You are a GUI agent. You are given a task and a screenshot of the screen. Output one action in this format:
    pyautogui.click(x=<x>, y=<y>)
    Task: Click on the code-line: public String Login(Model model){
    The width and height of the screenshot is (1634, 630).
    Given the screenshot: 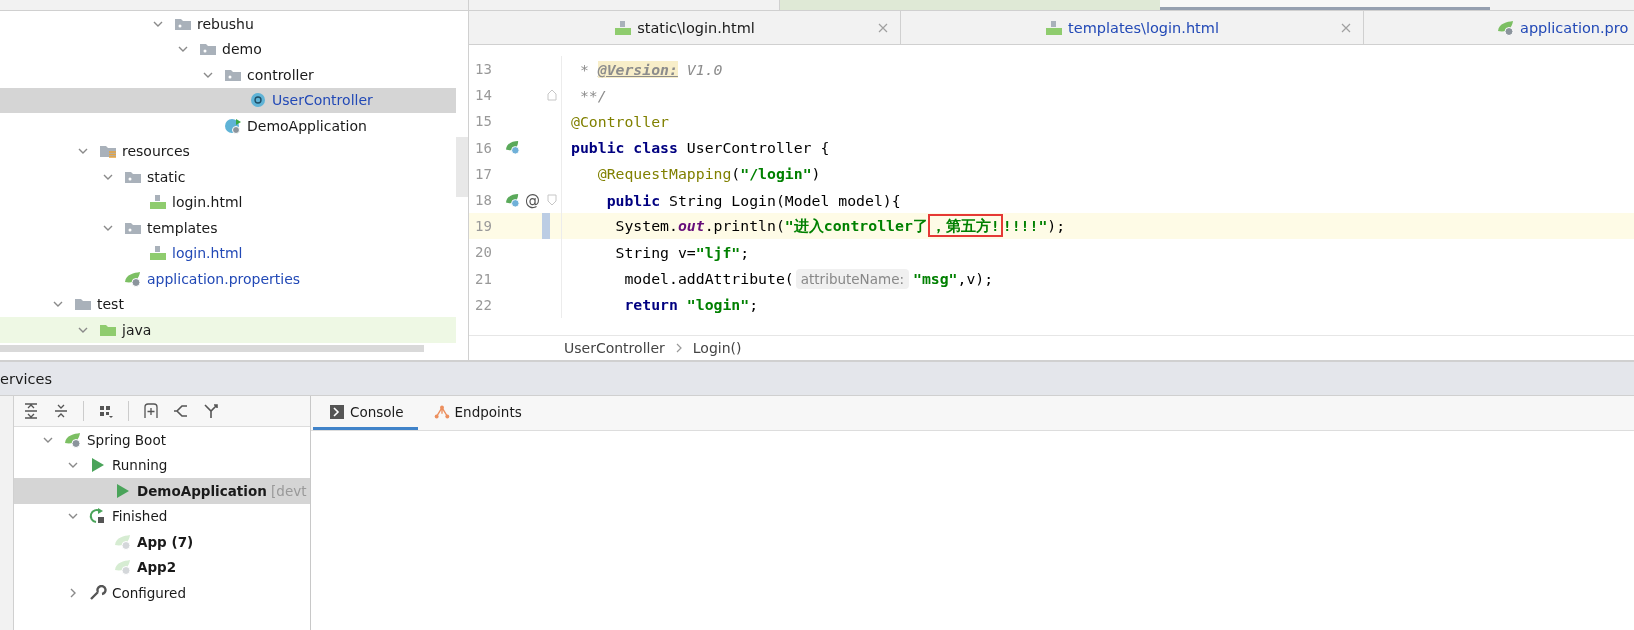 What is the action you would take?
    pyautogui.click(x=753, y=200)
    